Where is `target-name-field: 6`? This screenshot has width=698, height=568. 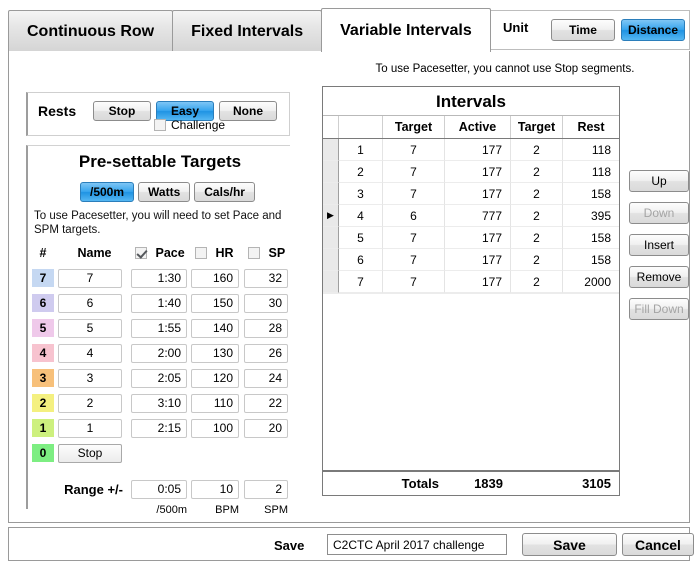
target-name-field: 6 is located at coordinates (90, 303).